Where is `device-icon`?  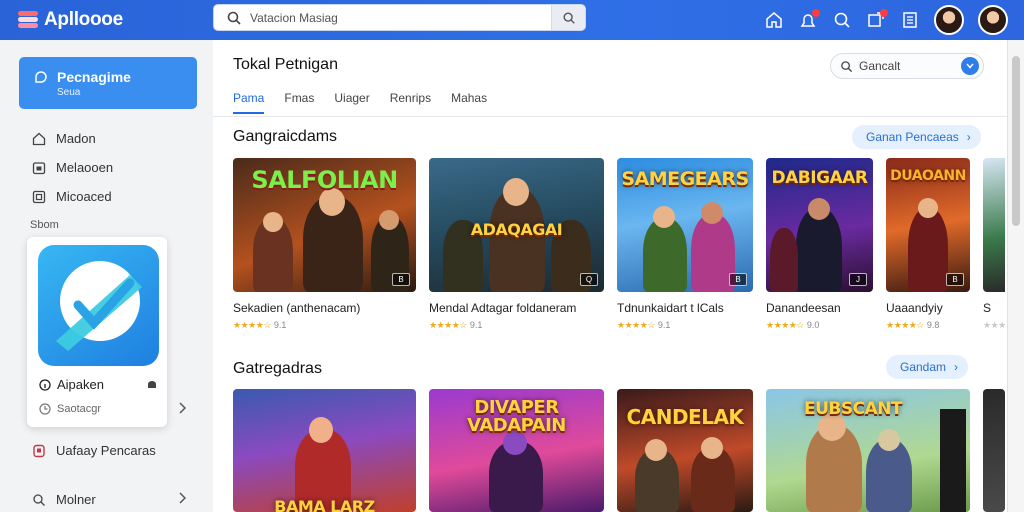 device-icon is located at coordinates (152, 384).